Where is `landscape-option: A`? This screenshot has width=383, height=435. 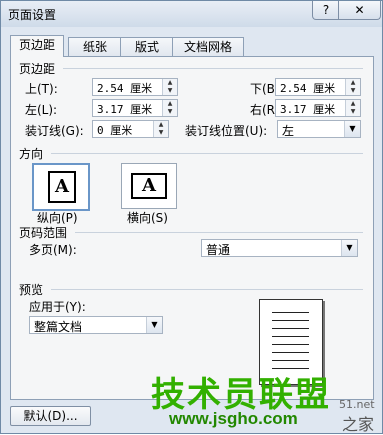
landscape-option: A is located at coordinates (149, 186).